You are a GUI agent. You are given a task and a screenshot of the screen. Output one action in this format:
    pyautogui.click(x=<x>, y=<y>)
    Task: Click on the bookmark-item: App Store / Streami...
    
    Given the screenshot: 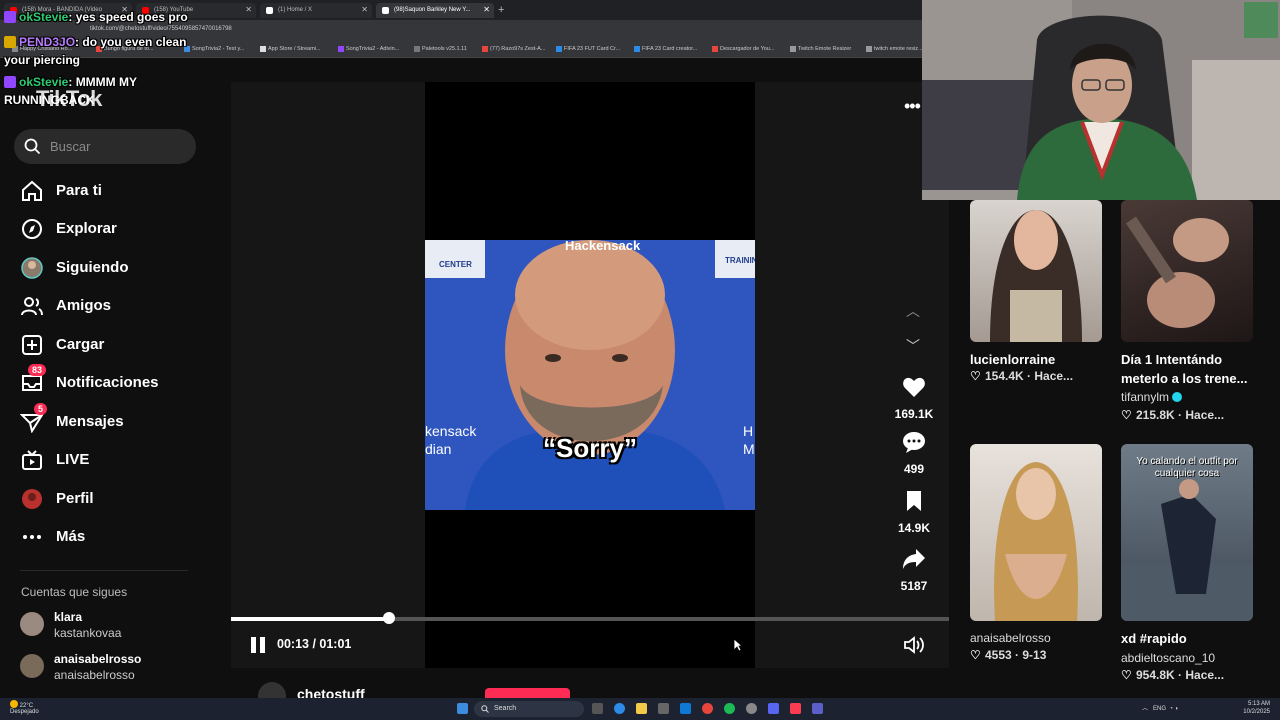 What is the action you would take?
    pyautogui.click(x=290, y=49)
    